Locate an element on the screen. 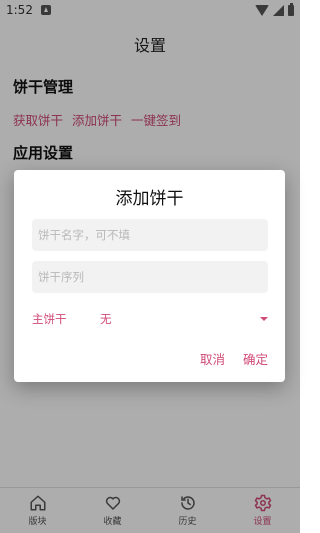  cookie-name-input is located at coordinates (150, 235).